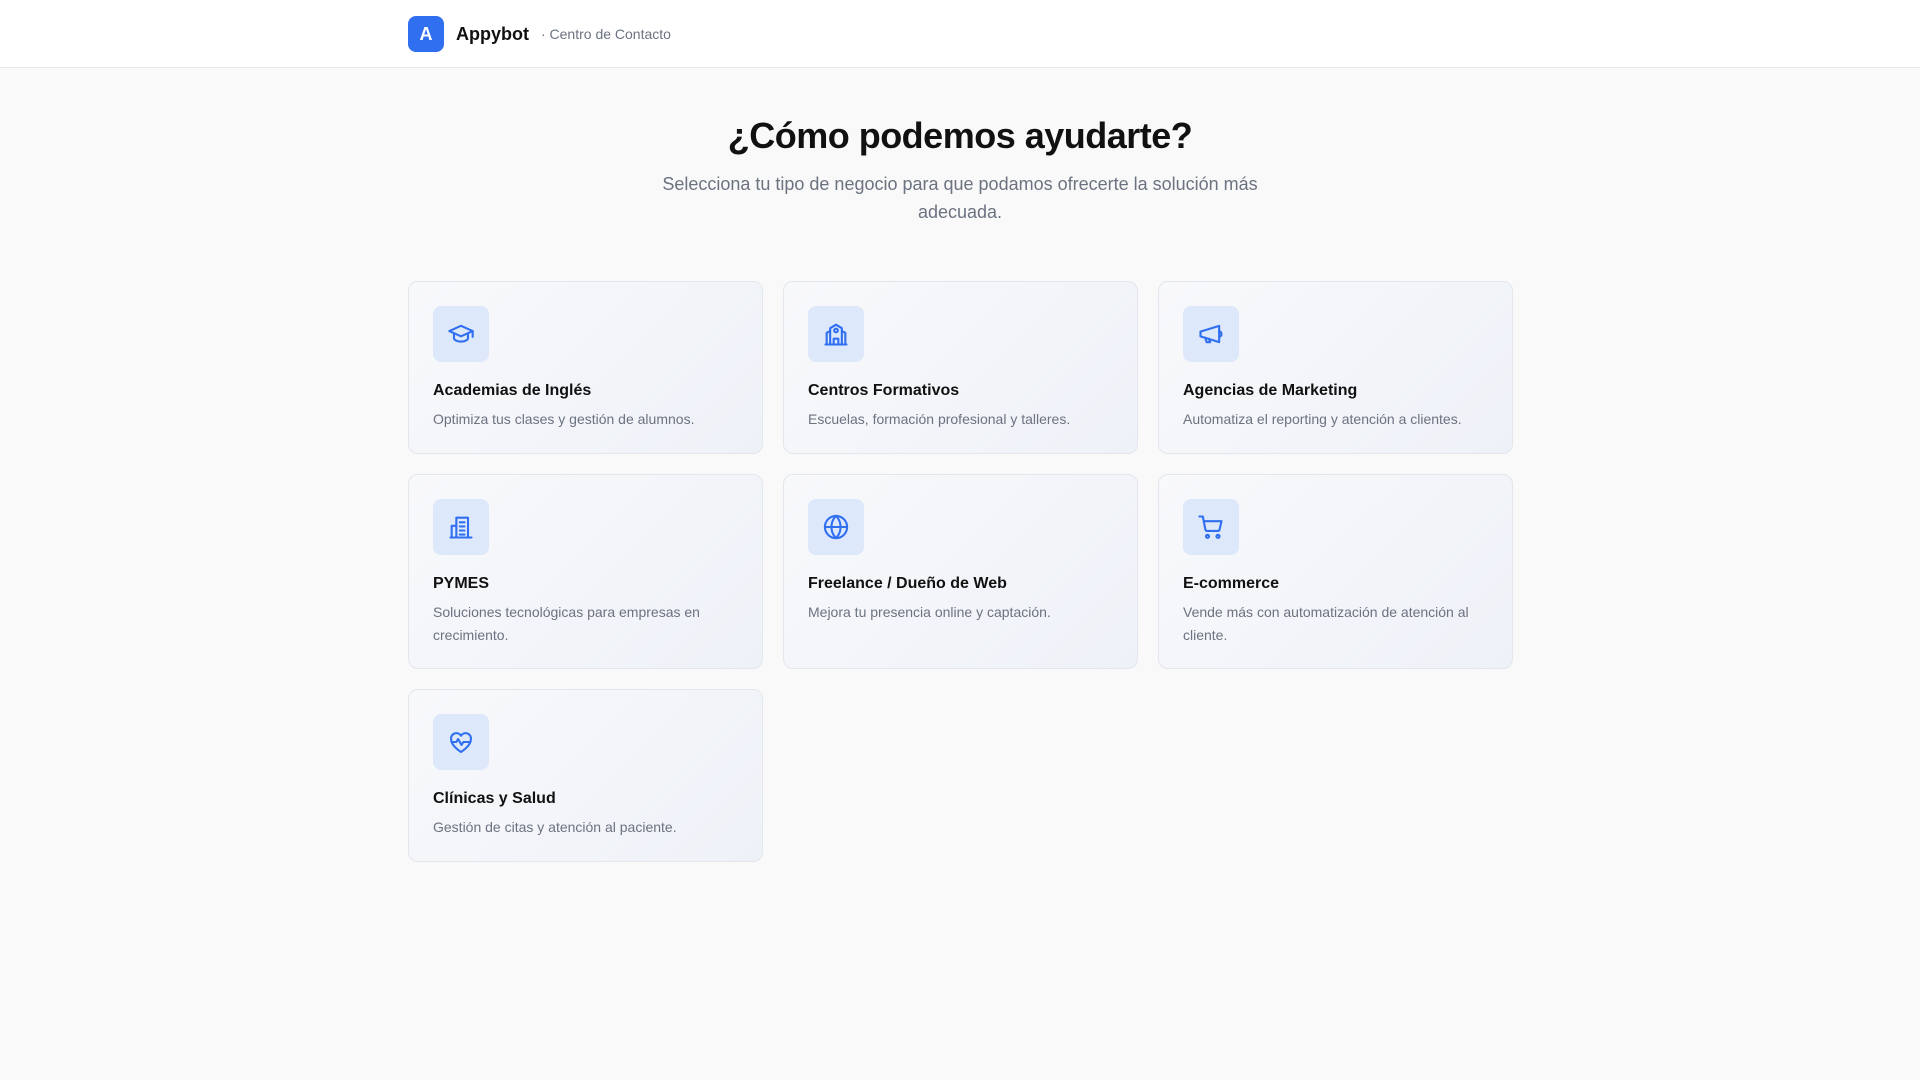 Image resolution: width=1920 pixels, height=1080 pixels. I want to click on top-bar: A Appybot · Centro de Contacto, so click(960, 34).